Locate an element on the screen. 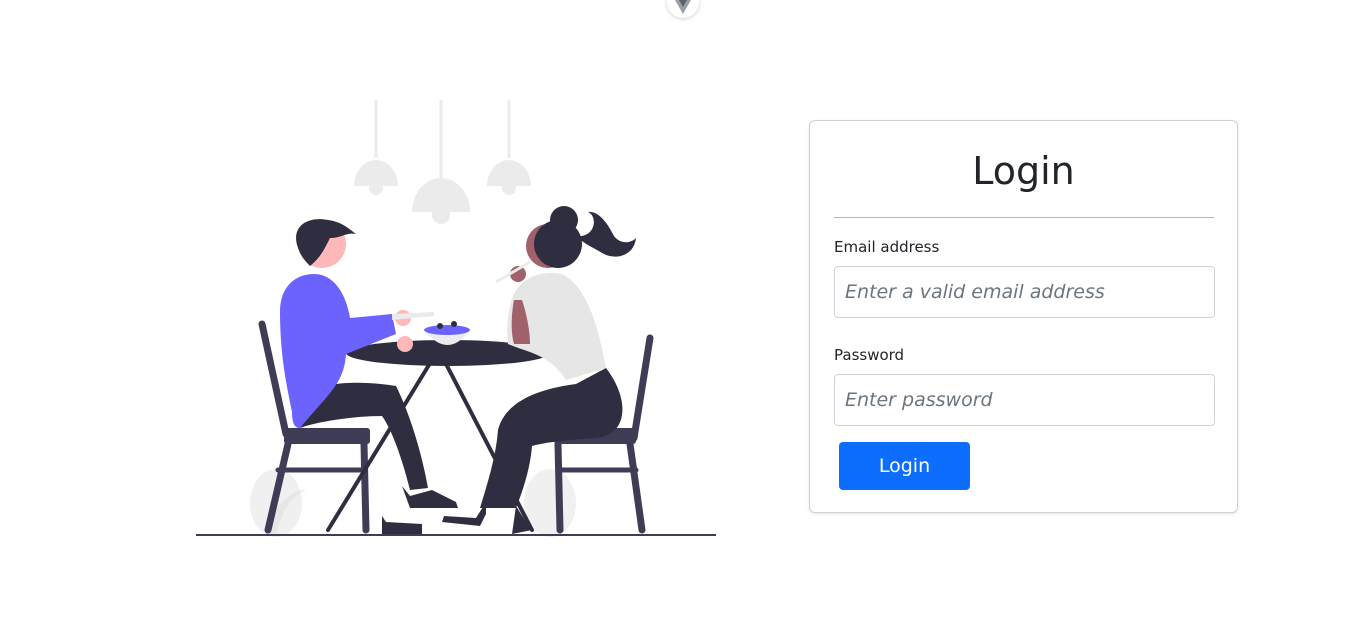  login-title: Login is located at coordinates (1023, 171).